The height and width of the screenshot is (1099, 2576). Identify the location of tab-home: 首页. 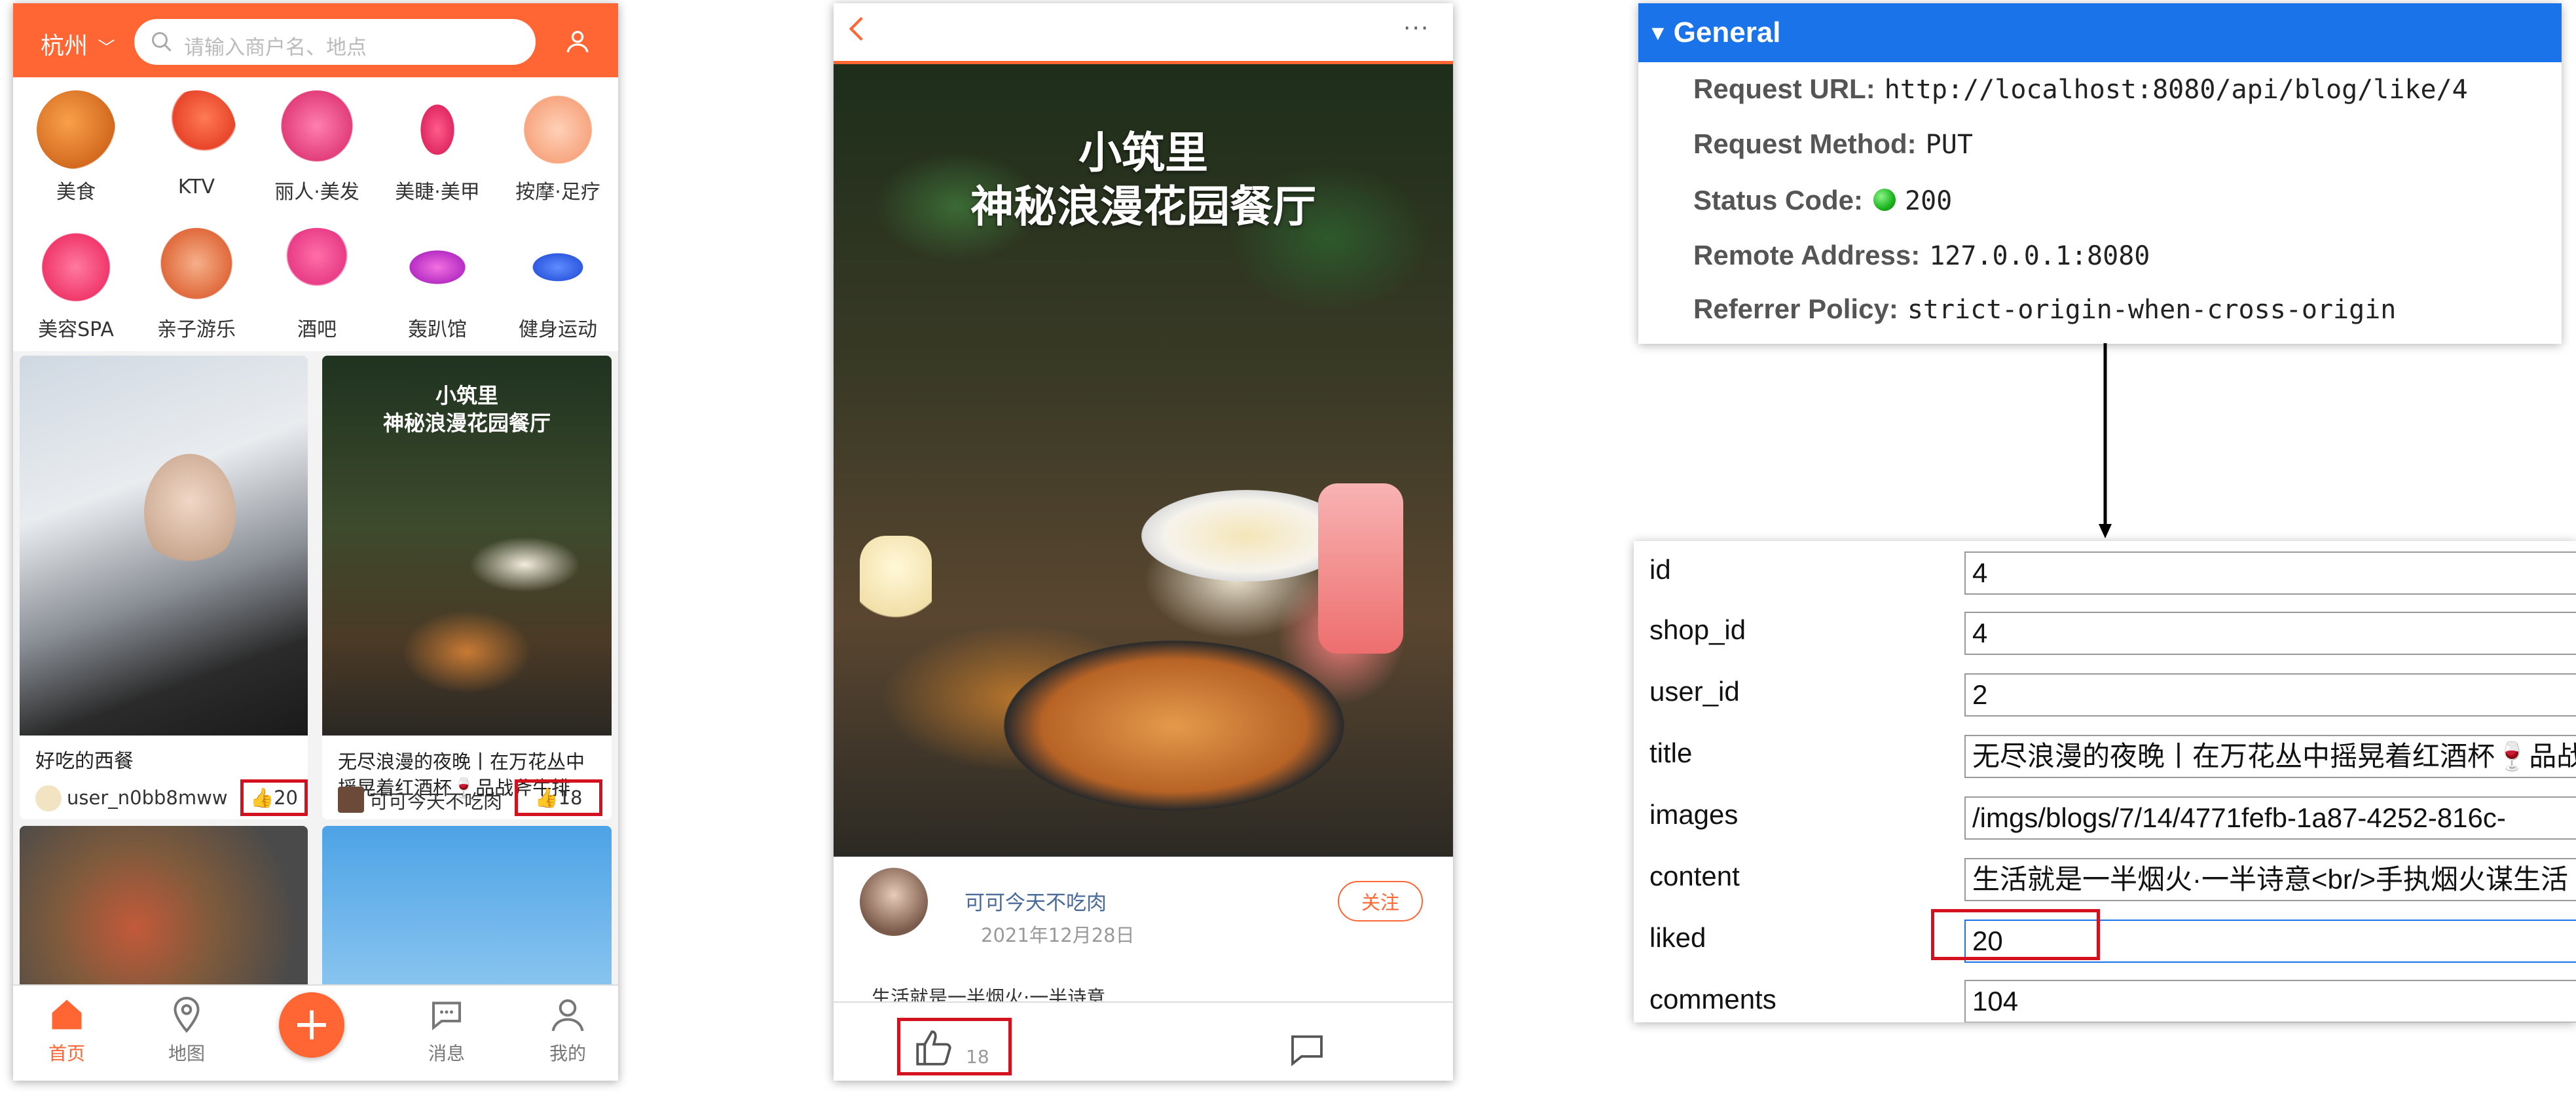
(67, 1030).